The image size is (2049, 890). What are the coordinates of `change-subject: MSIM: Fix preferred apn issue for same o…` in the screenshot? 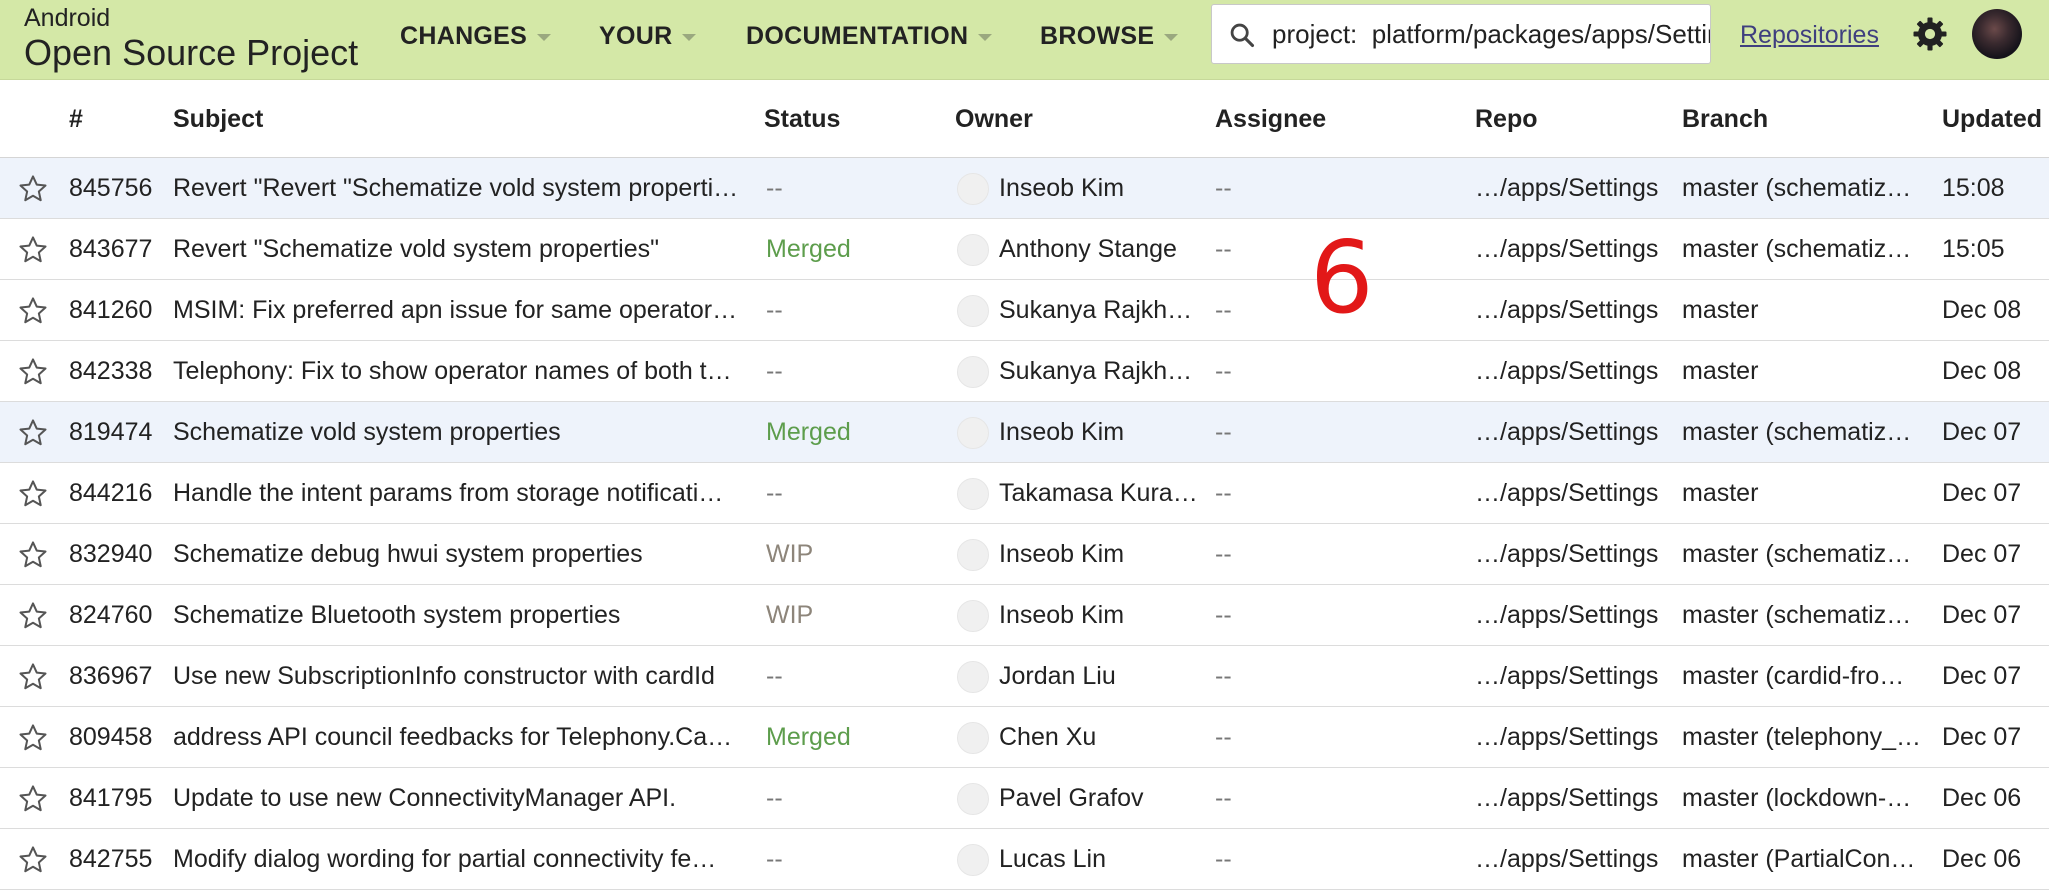 It's located at (463, 310).